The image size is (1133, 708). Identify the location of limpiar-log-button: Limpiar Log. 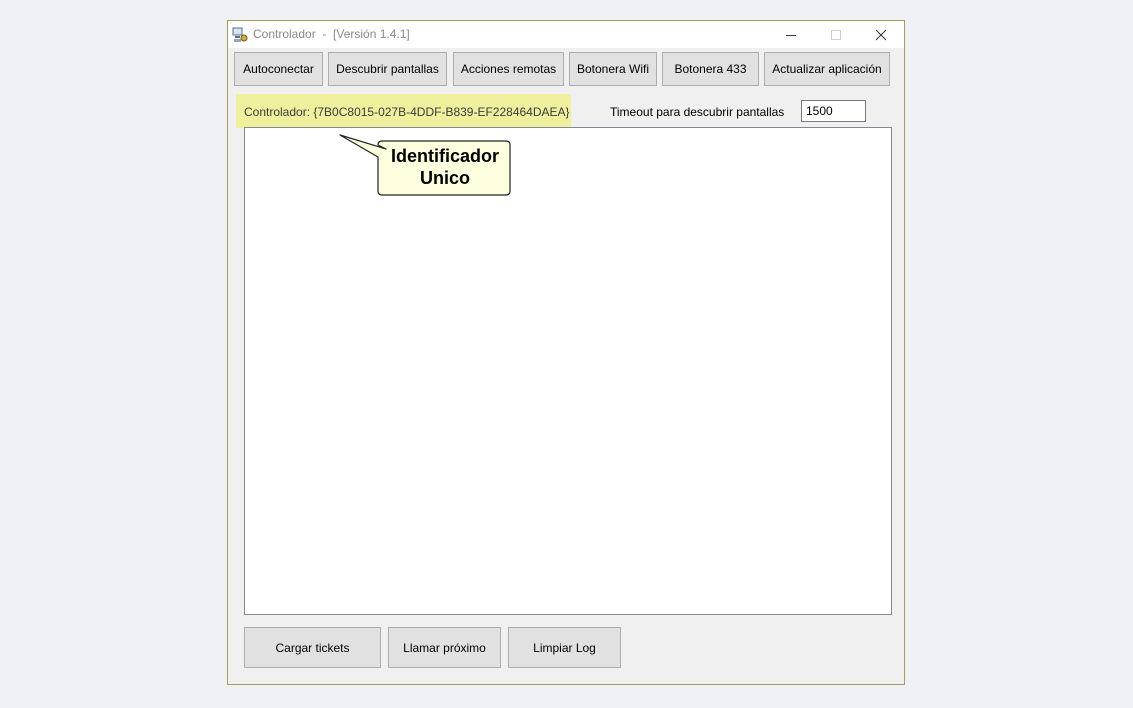
(564, 647).